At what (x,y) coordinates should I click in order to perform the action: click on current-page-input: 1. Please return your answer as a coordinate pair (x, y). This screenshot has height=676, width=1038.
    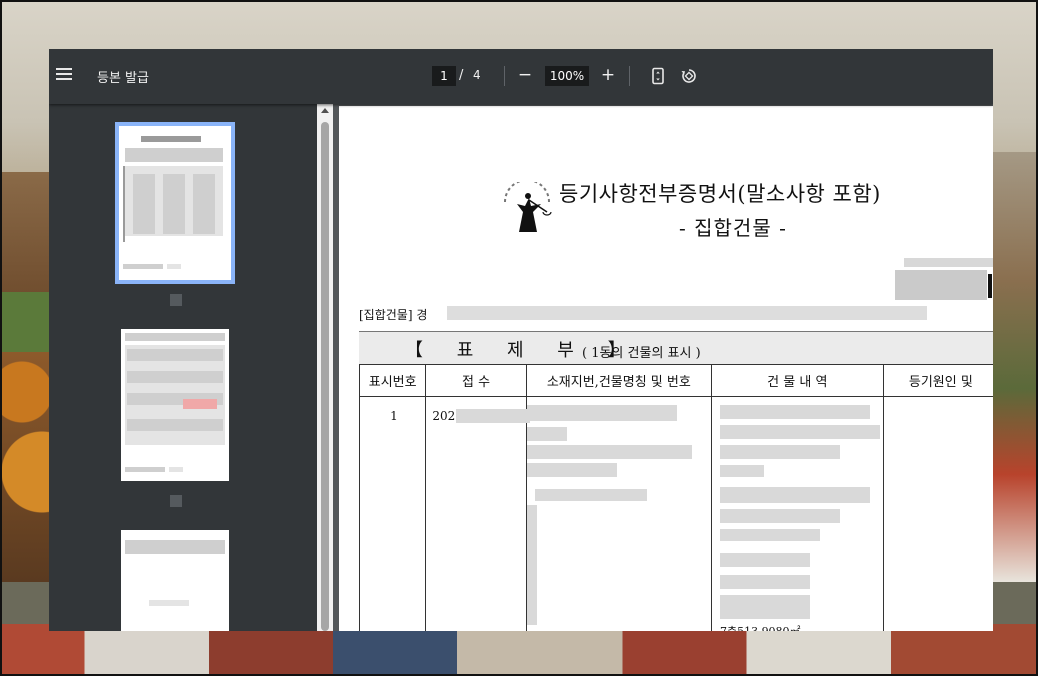
    Looking at the image, I should click on (444, 76).